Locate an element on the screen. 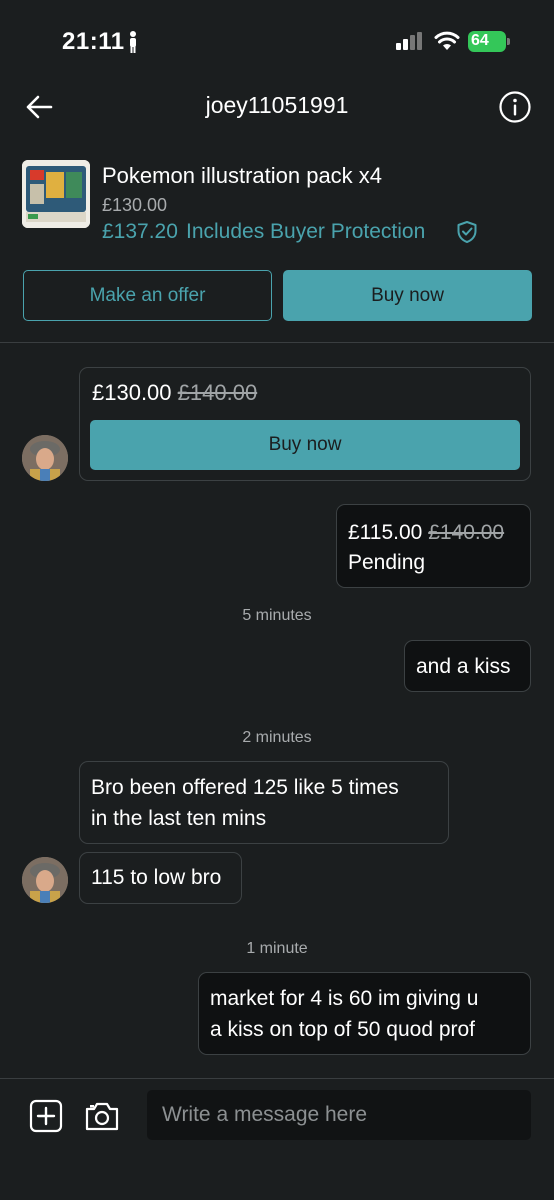 The image size is (554, 1200). battery-level: 64 is located at coordinates (480, 40).